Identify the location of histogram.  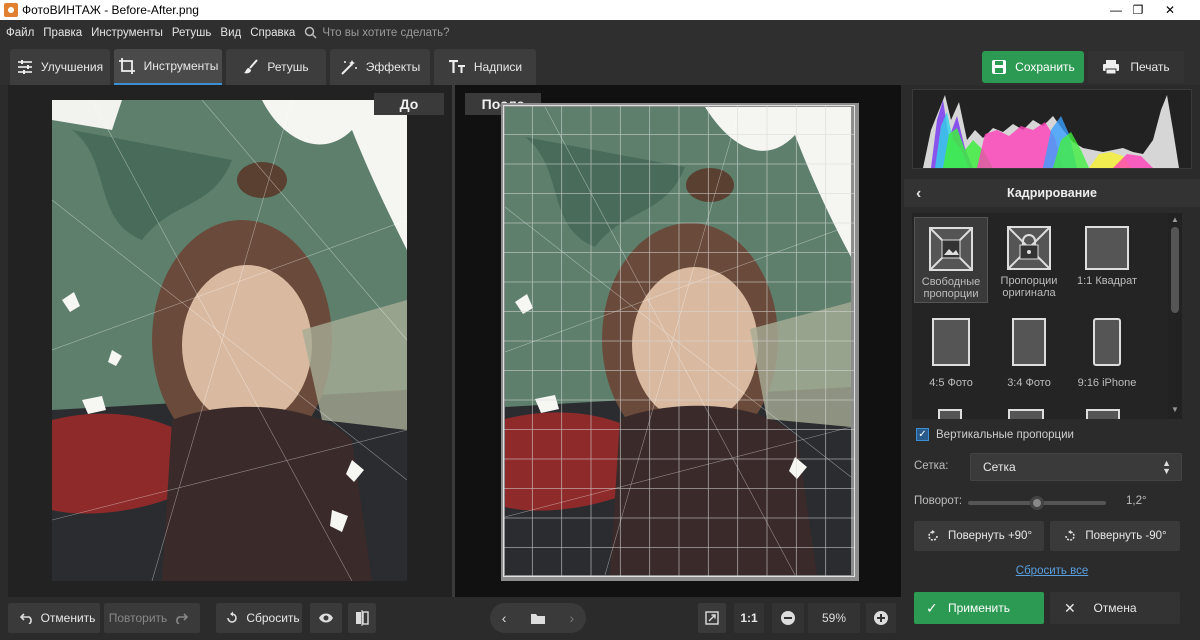
(1052, 129).